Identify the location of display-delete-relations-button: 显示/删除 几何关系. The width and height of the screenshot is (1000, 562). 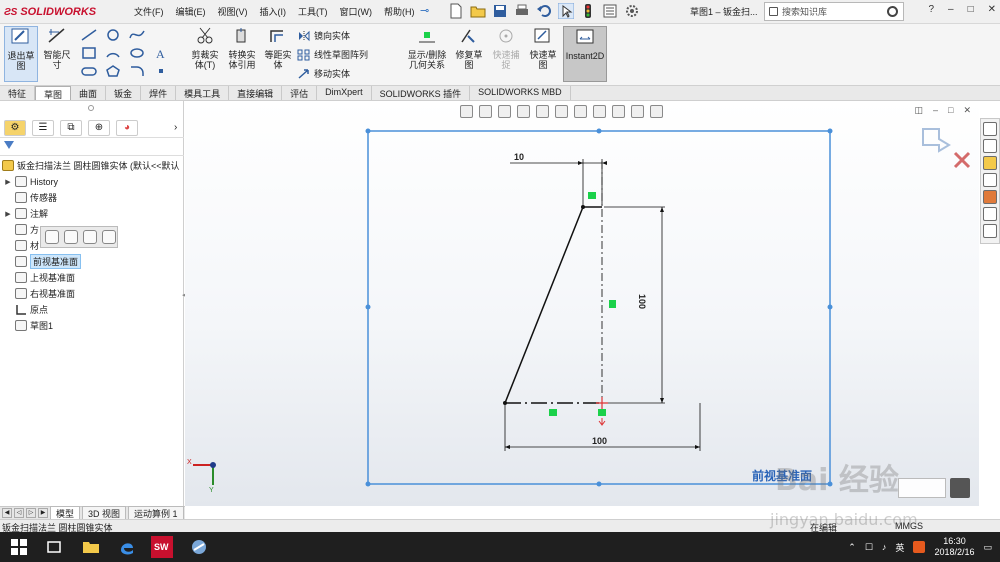
(427, 48).